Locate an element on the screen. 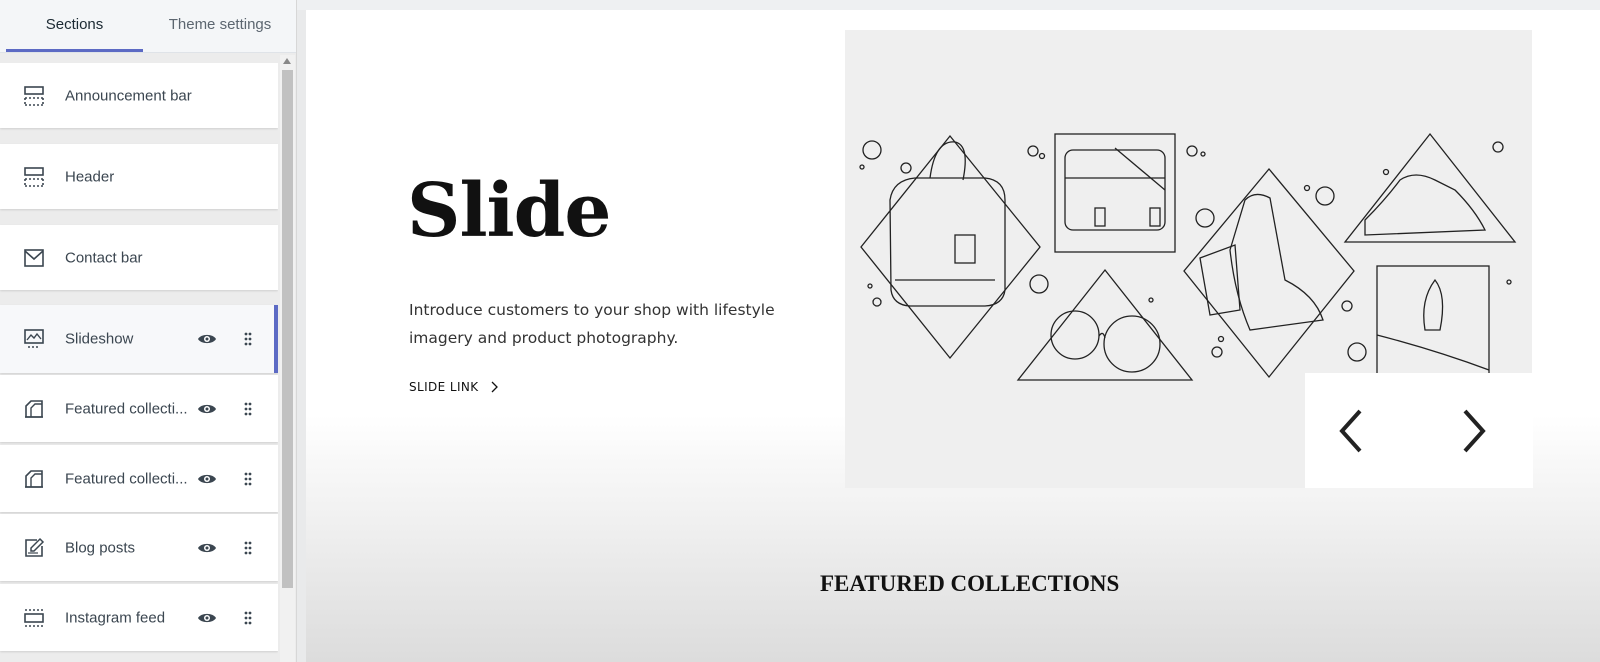  layout-block-icon is located at coordinates (34, 618).